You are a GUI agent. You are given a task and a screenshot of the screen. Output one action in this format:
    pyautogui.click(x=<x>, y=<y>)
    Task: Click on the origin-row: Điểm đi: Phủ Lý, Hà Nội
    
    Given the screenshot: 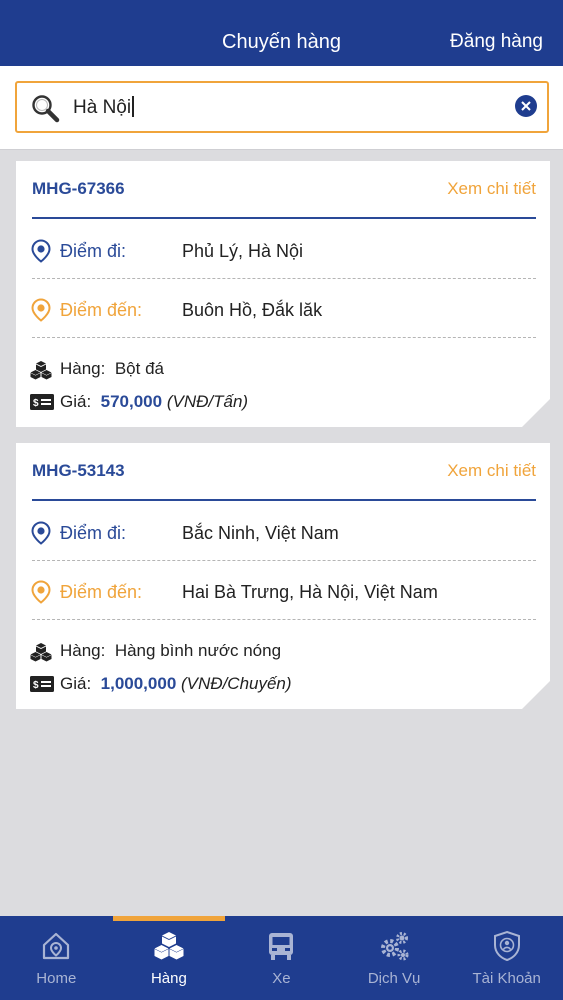 What is the action you would take?
    pyautogui.click(x=283, y=250)
    